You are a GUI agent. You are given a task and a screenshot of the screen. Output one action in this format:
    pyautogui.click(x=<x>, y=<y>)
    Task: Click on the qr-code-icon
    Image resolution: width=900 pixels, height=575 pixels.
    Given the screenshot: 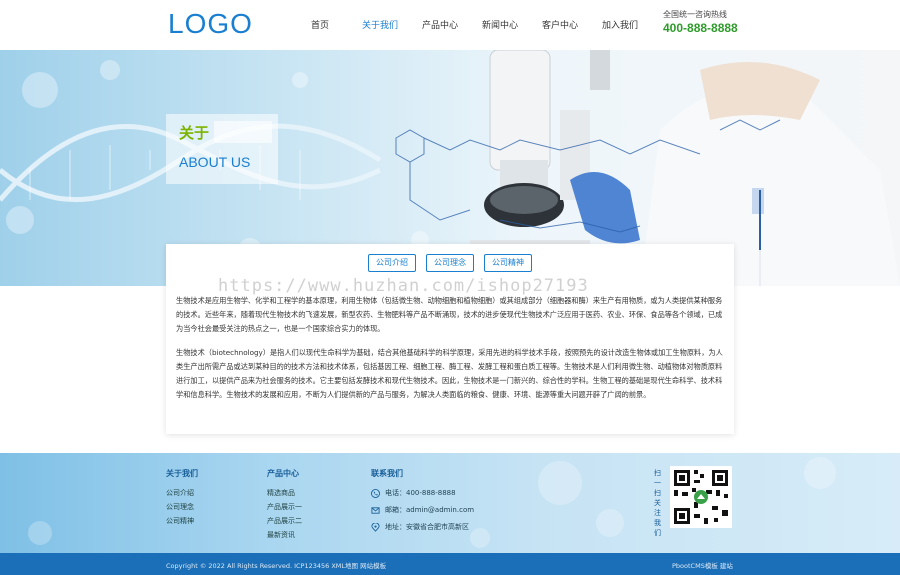 What is the action you would take?
    pyautogui.click(x=701, y=497)
    